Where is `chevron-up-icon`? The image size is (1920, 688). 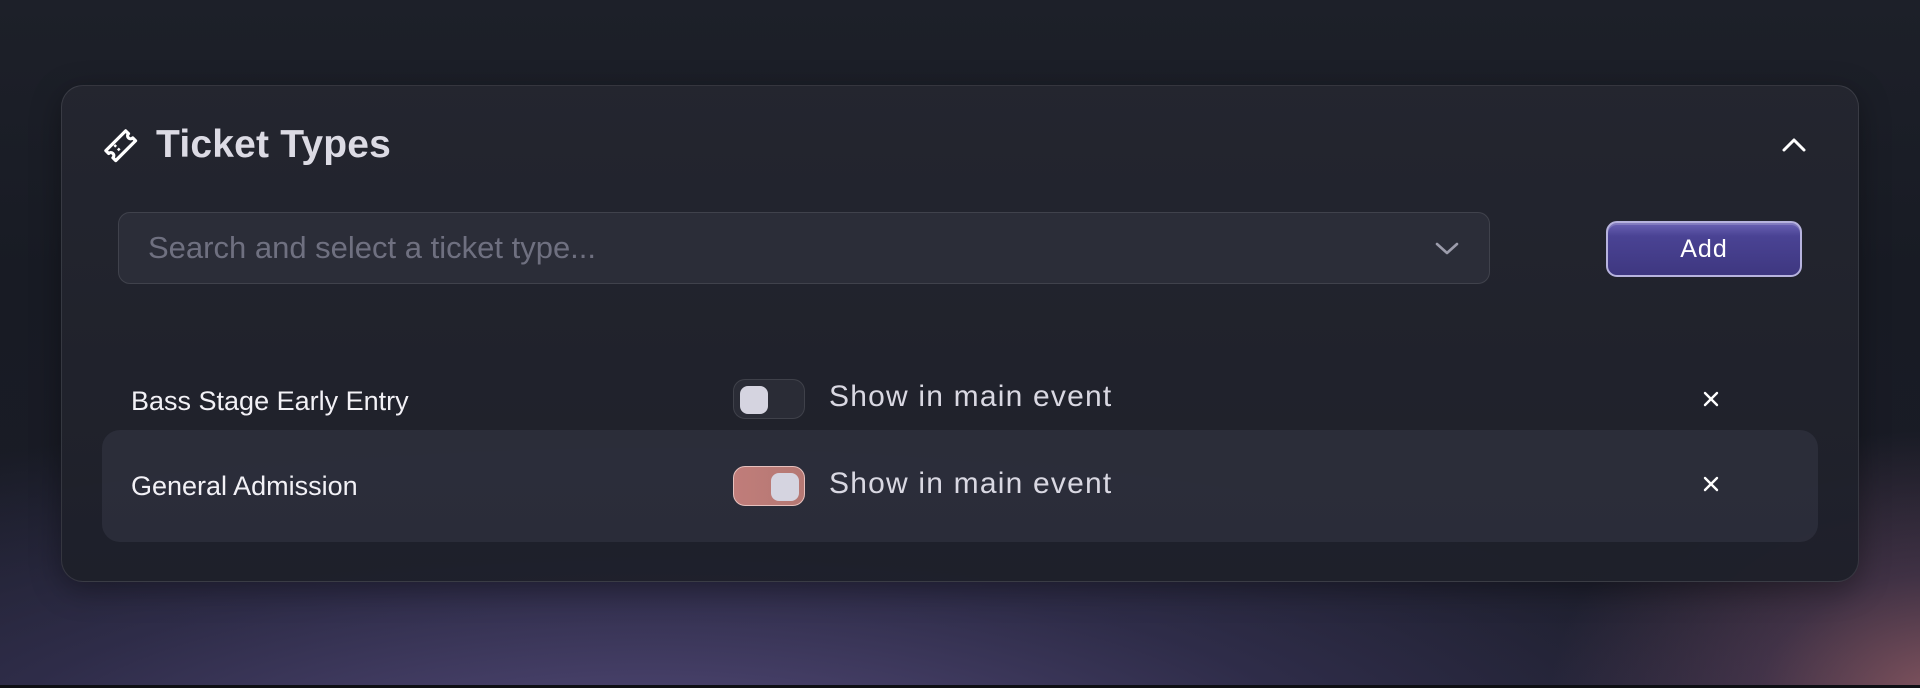 chevron-up-icon is located at coordinates (1794, 146).